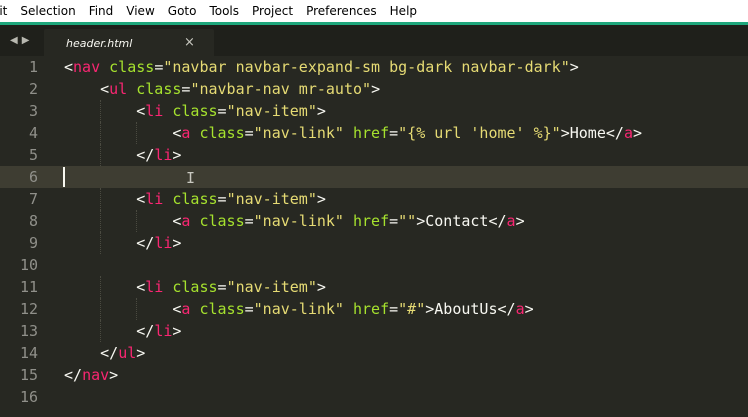  Describe the element at coordinates (298, 309) in the screenshot. I see `code-line: <a class="nav-link" href="#">AboutUs</a>` at that location.